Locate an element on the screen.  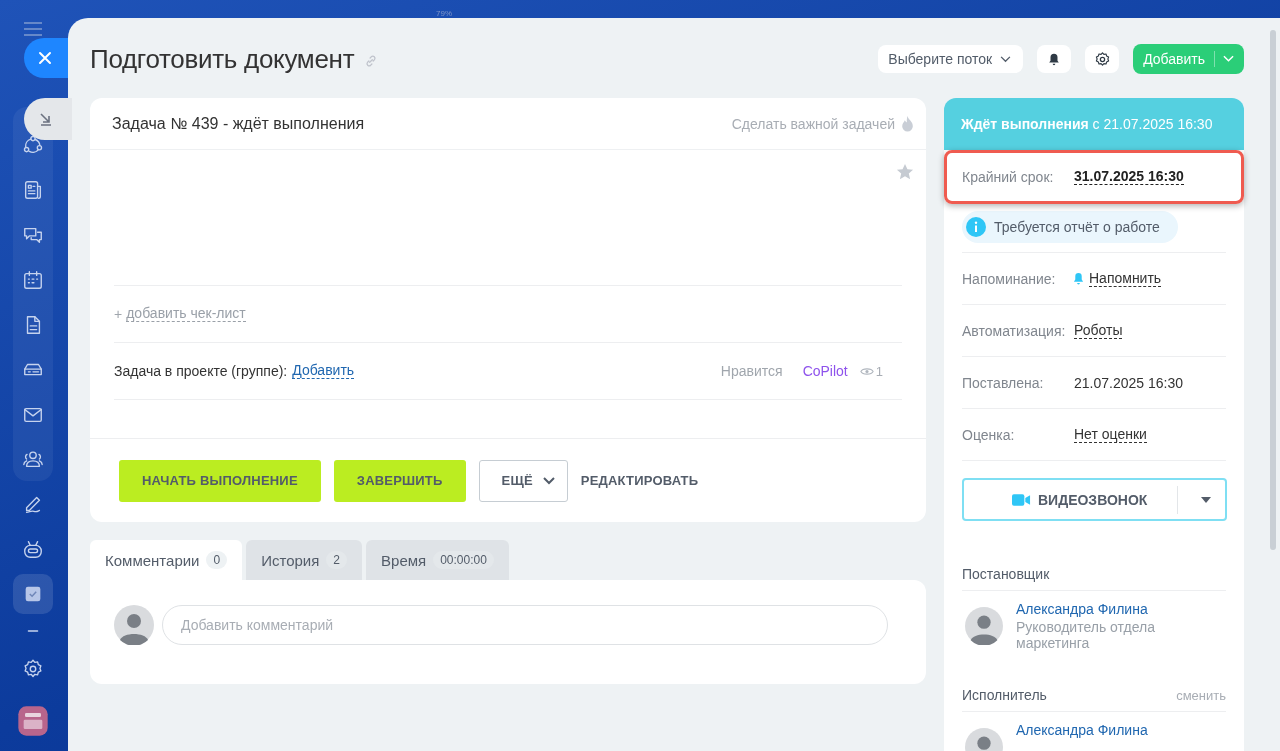
notification-button is located at coordinates (1054, 59).